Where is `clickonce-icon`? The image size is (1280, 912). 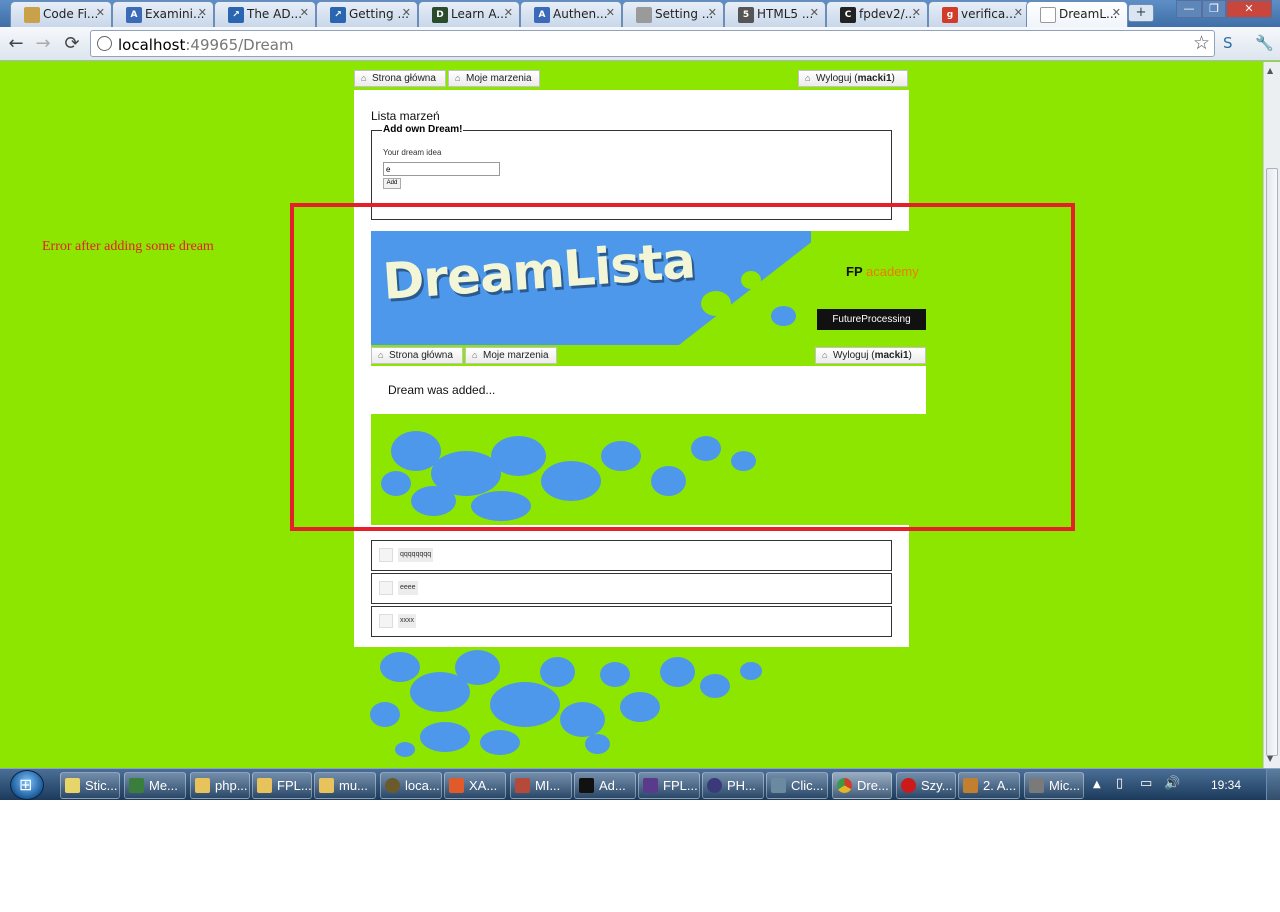 clickonce-icon is located at coordinates (778, 785).